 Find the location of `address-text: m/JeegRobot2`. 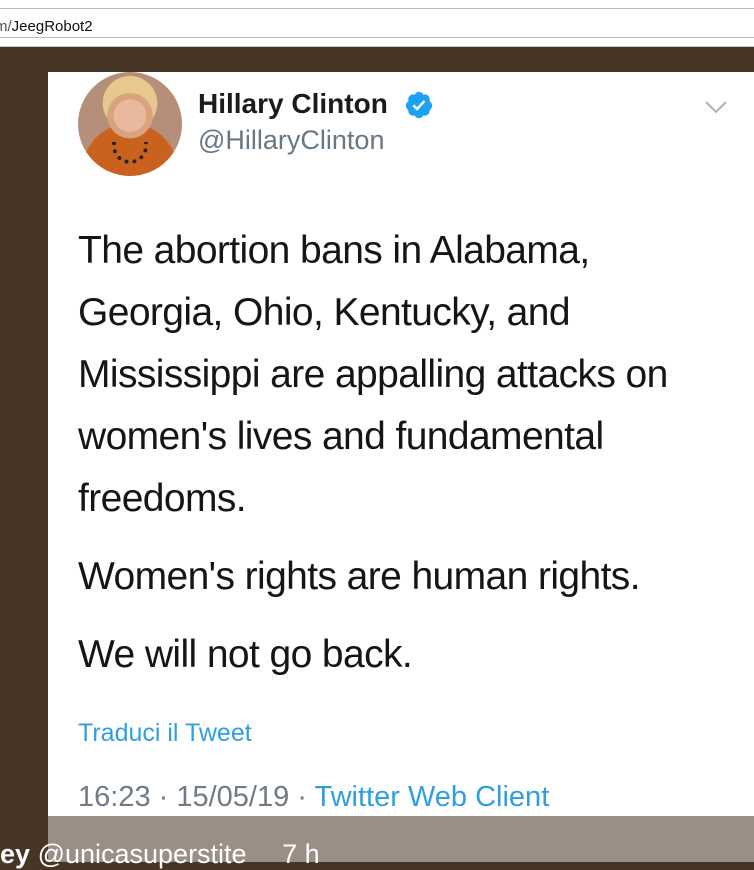

address-text: m/JeegRobot2 is located at coordinates (46, 27).